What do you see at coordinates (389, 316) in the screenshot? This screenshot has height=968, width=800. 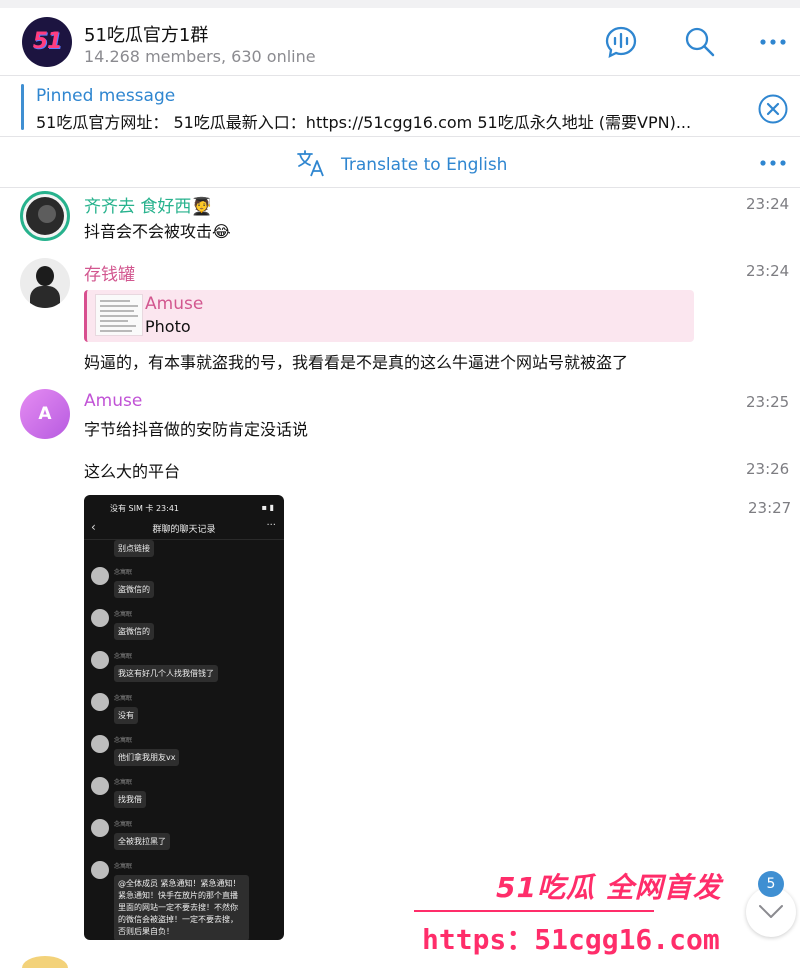 I see `reply-quote: Amuse Photo` at bounding box center [389, 316].